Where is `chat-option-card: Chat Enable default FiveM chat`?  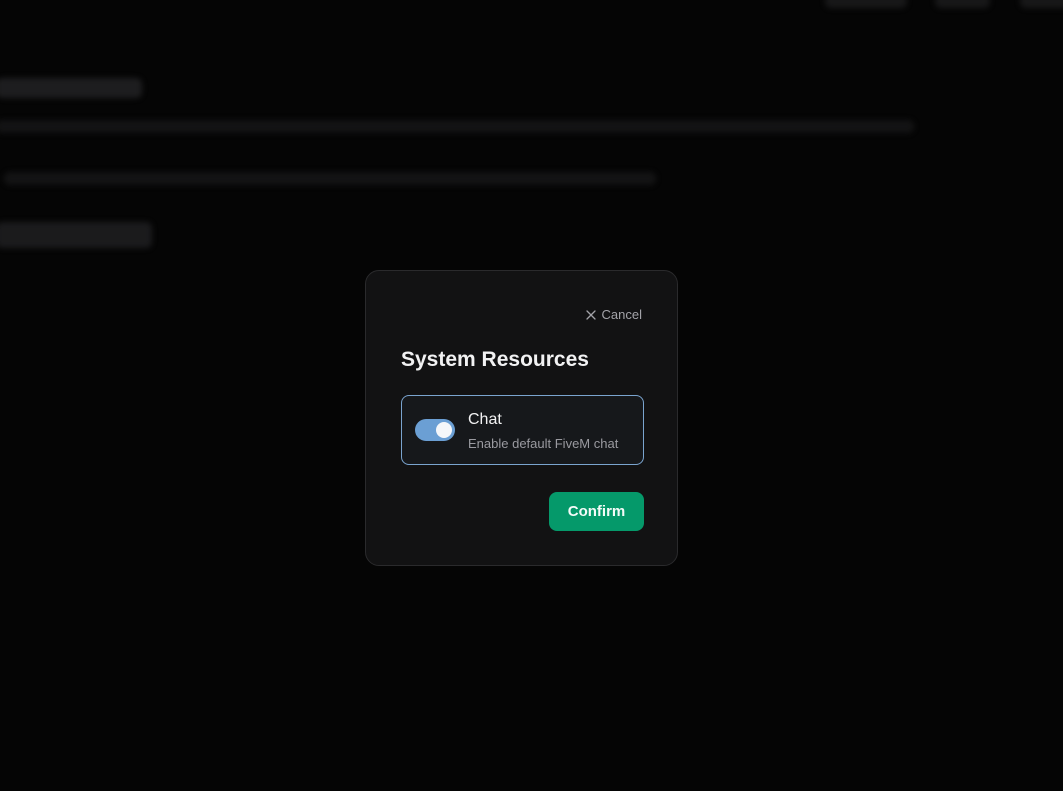
chat-option-card: Chat Enable default FiveM chat is located at coordinates (522, 430).